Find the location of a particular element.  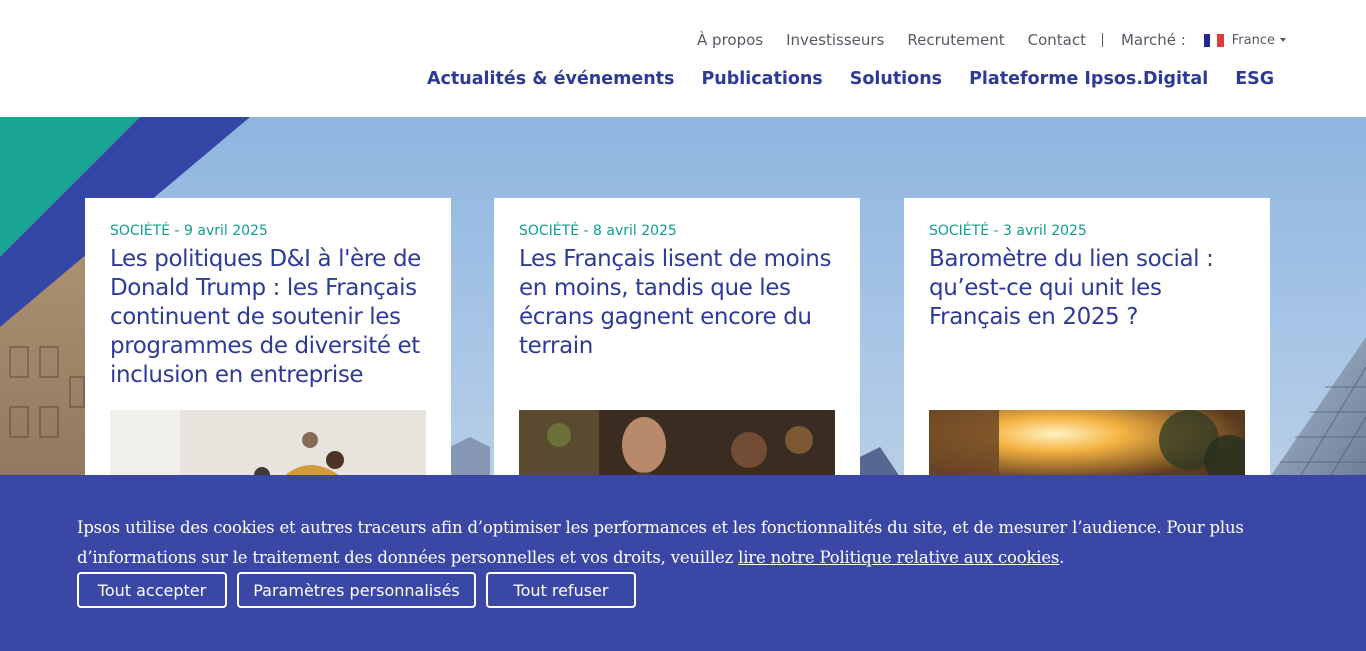

cookie-text-end: . is located at coordinates (1062, 557).